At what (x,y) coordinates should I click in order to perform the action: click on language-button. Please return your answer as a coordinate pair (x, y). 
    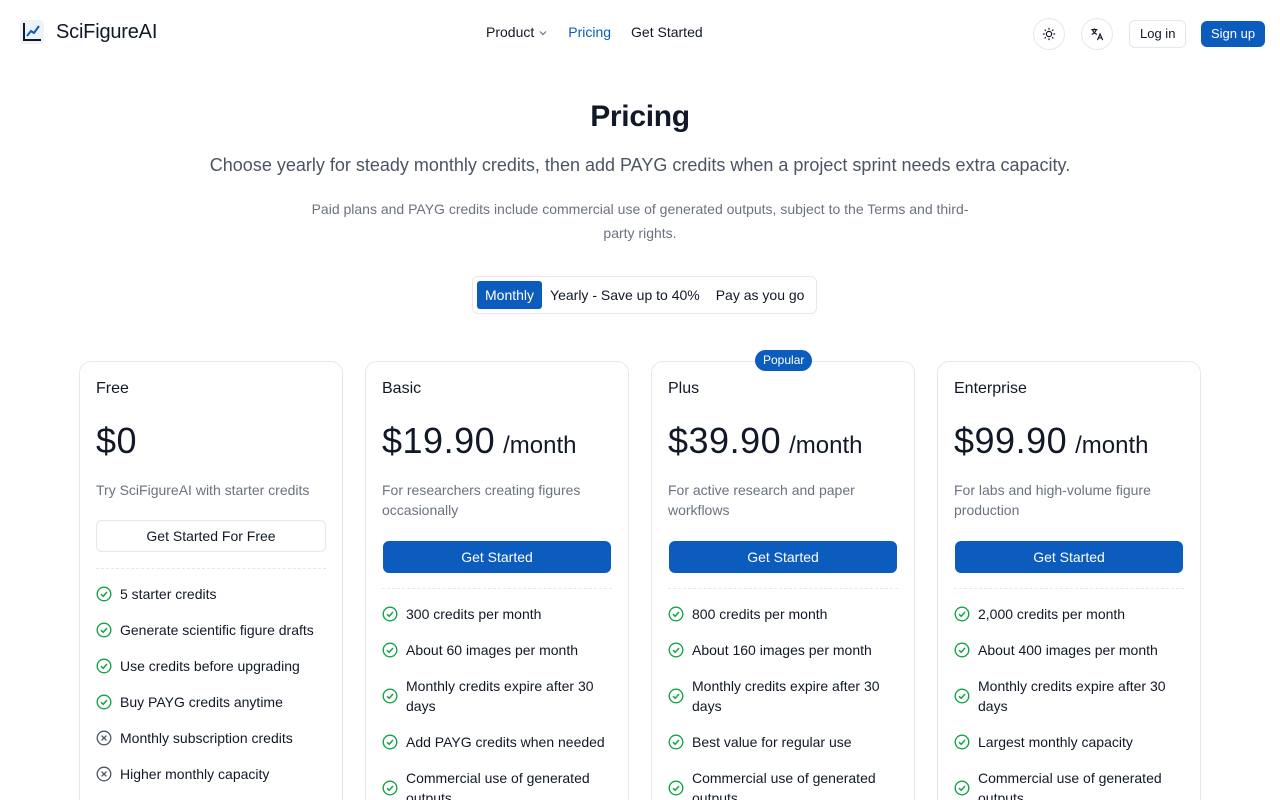
    Looking at the image, I should click on (1097, 34).